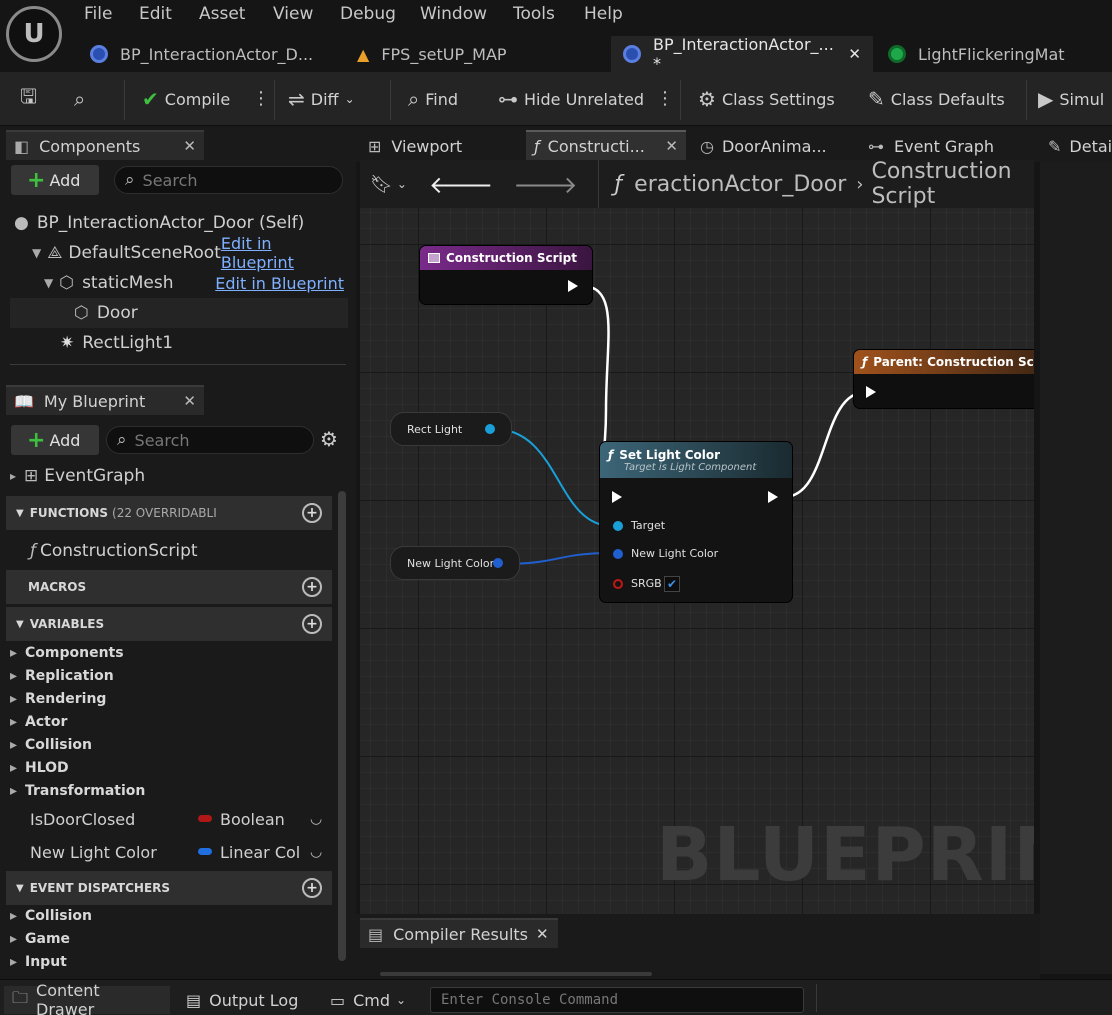  Describe the element at coordinates (516, 974) in the screenshot. I see `results-scrollbar` at that location.